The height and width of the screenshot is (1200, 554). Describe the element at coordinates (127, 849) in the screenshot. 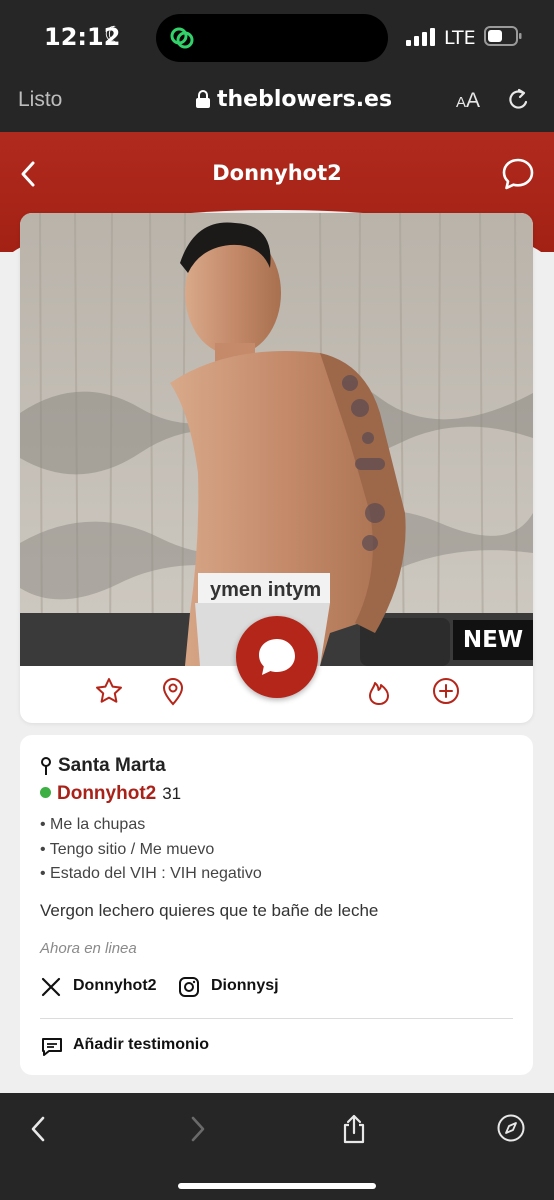

I see `bullet-item: • Tengo sitio / Me muevo` at that location.